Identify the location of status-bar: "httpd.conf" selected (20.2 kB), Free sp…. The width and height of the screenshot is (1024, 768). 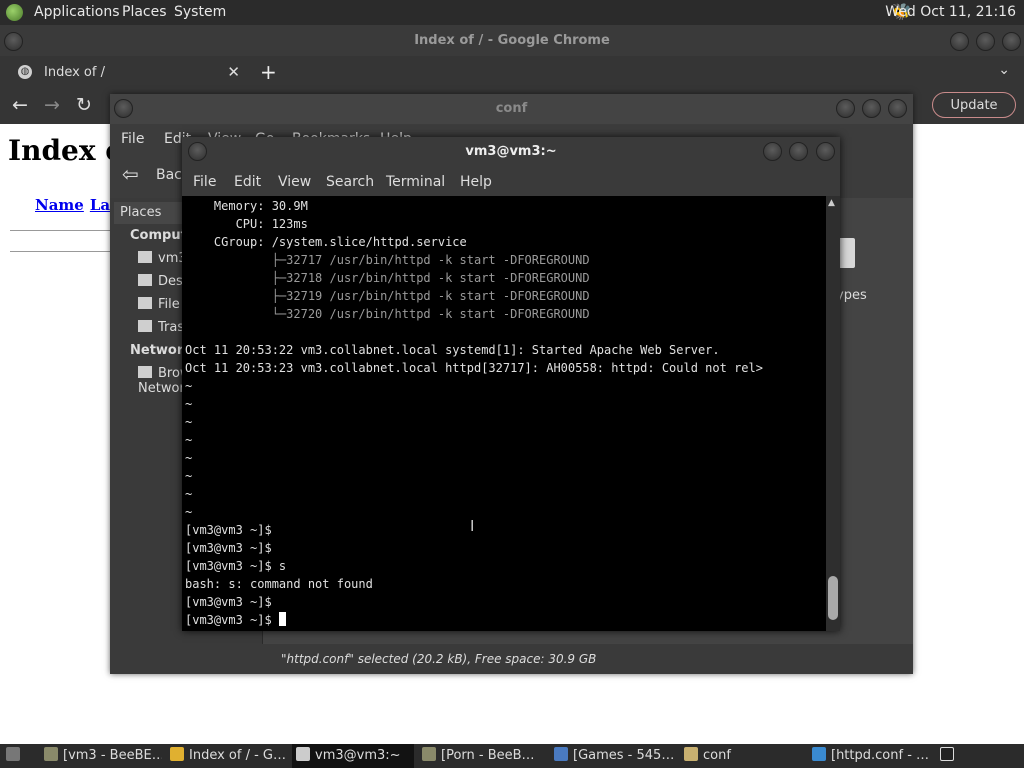
(511, 659).